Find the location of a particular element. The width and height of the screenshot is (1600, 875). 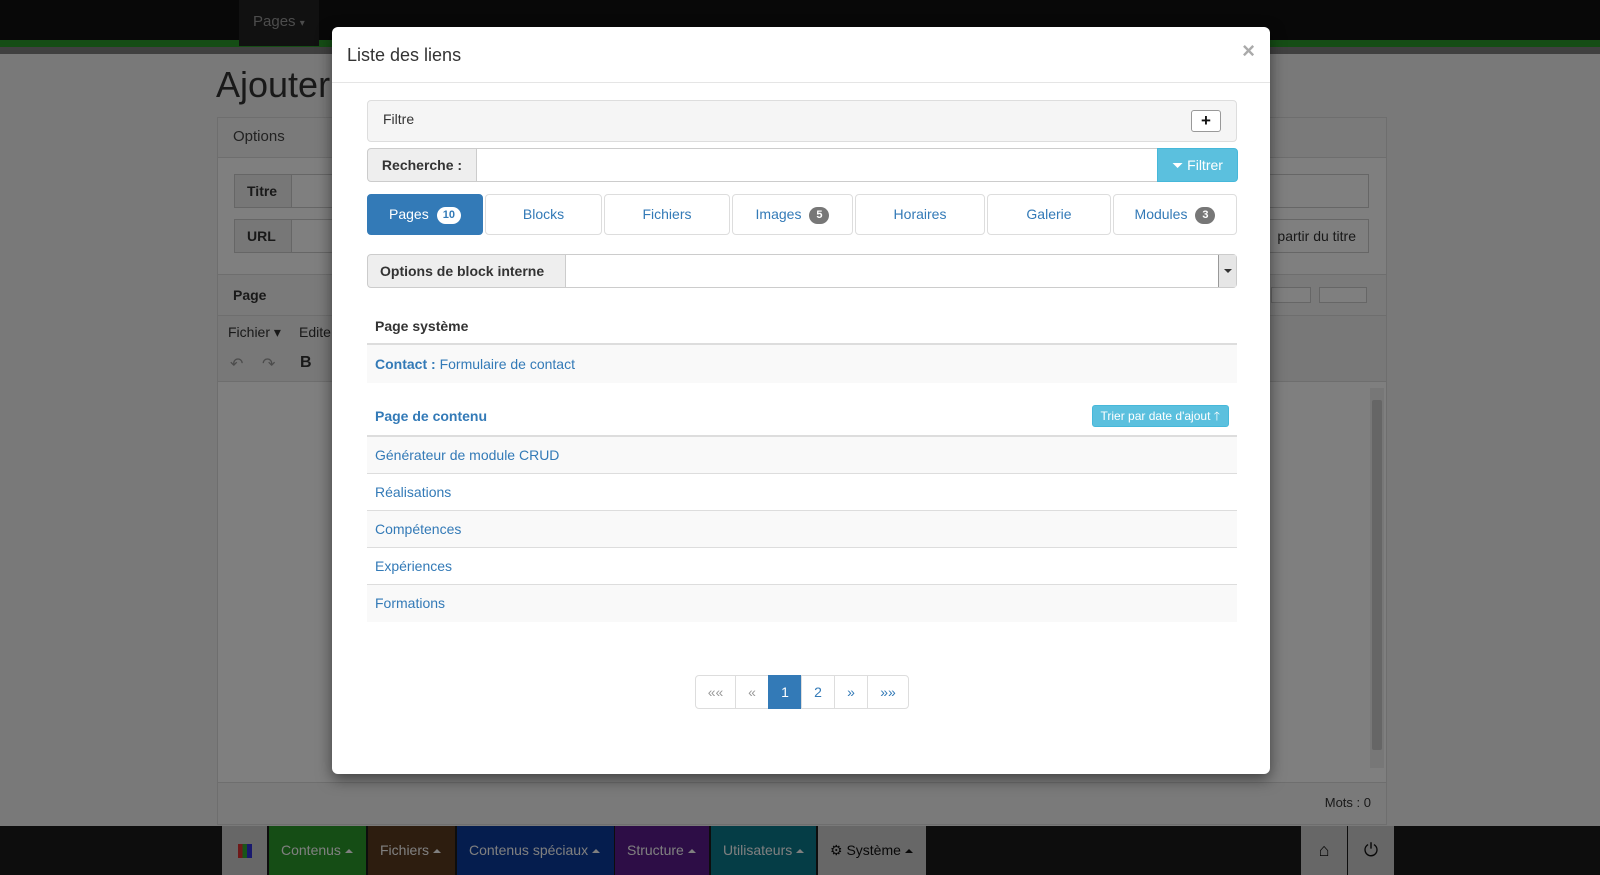

tab-blocks: Blocks is located at coordinates (543, 214).